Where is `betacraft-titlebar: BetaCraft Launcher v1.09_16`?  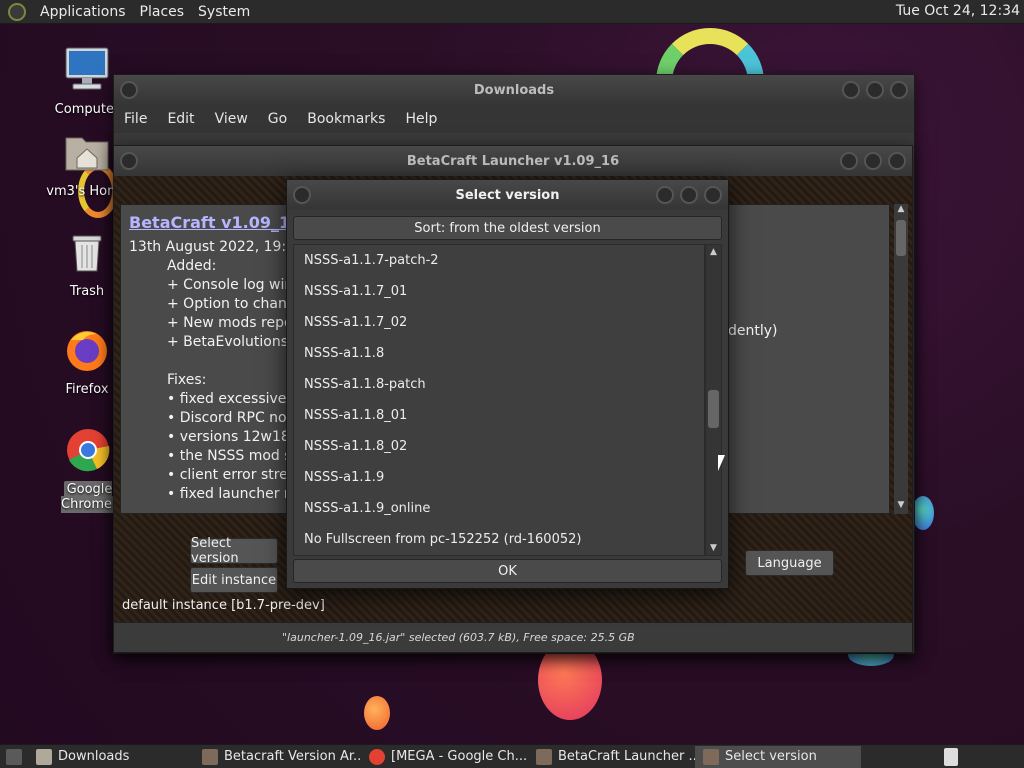 betacraft-titlebar: BetaCraft Launcher v1.09_16 is located at coordinates (513, 161).